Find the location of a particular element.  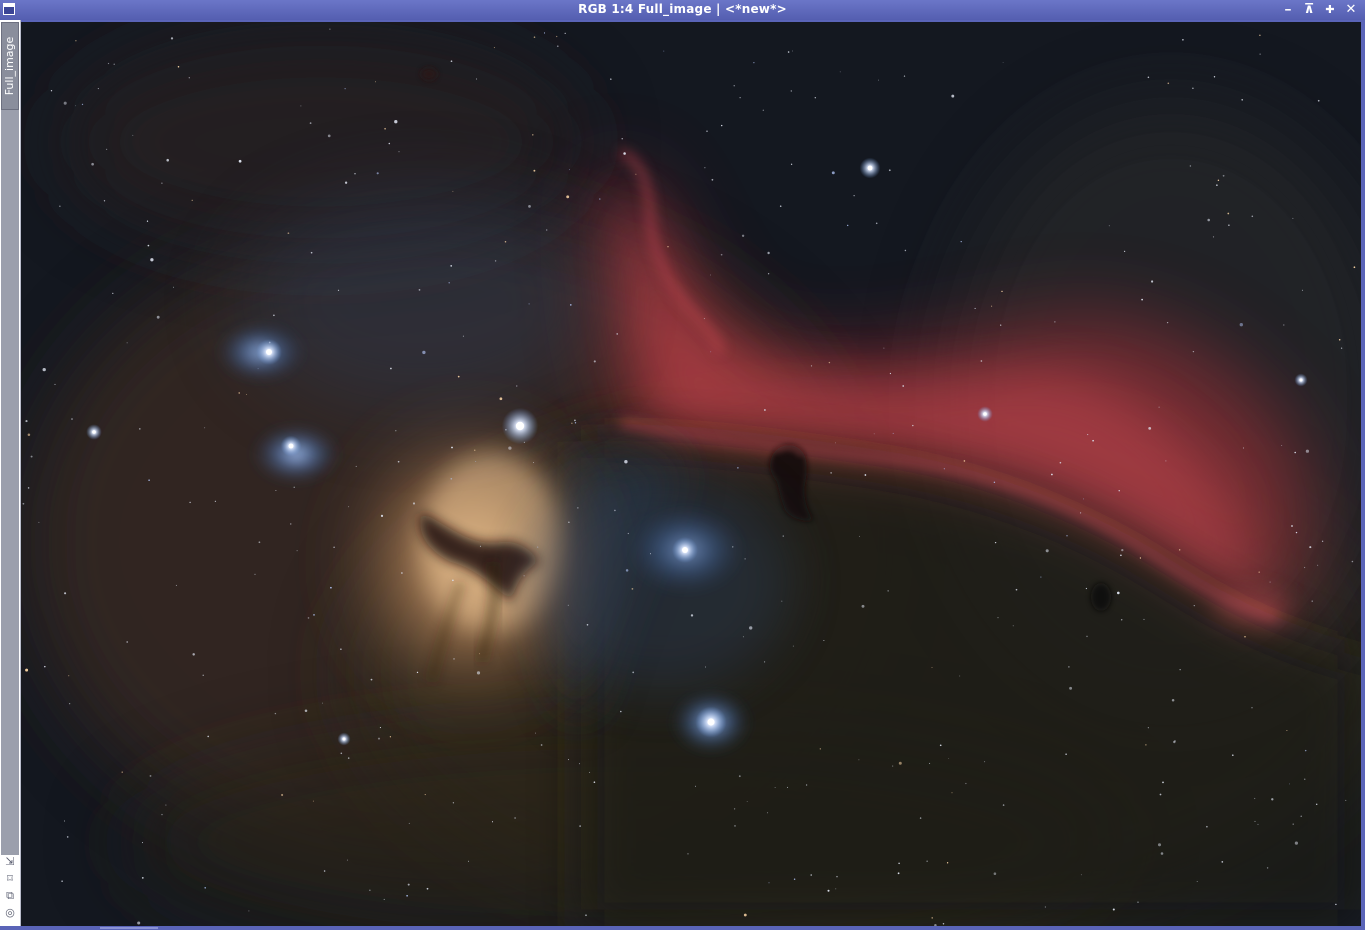

bright-star is located at coordinates (269, 352).